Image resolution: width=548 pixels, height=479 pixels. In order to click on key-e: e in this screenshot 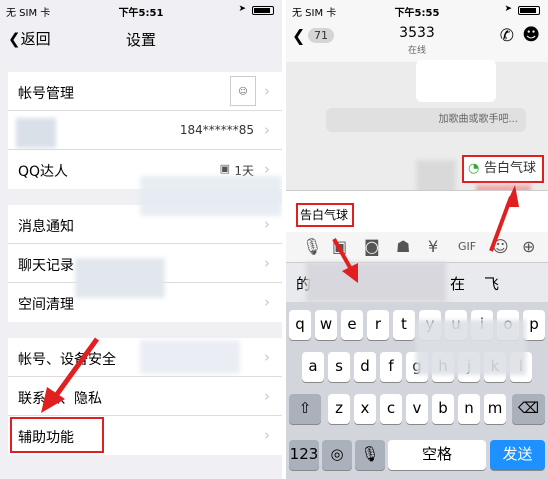, I will do `click(352, 325)`.